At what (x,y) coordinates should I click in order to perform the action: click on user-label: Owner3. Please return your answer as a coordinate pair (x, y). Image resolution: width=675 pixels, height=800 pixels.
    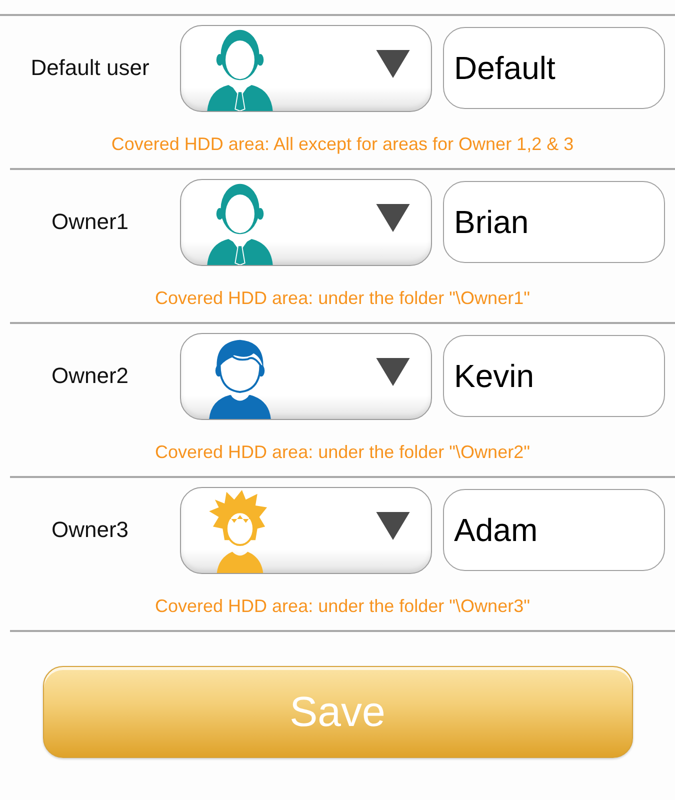
    Looking at the image, I should click on (90, 530).